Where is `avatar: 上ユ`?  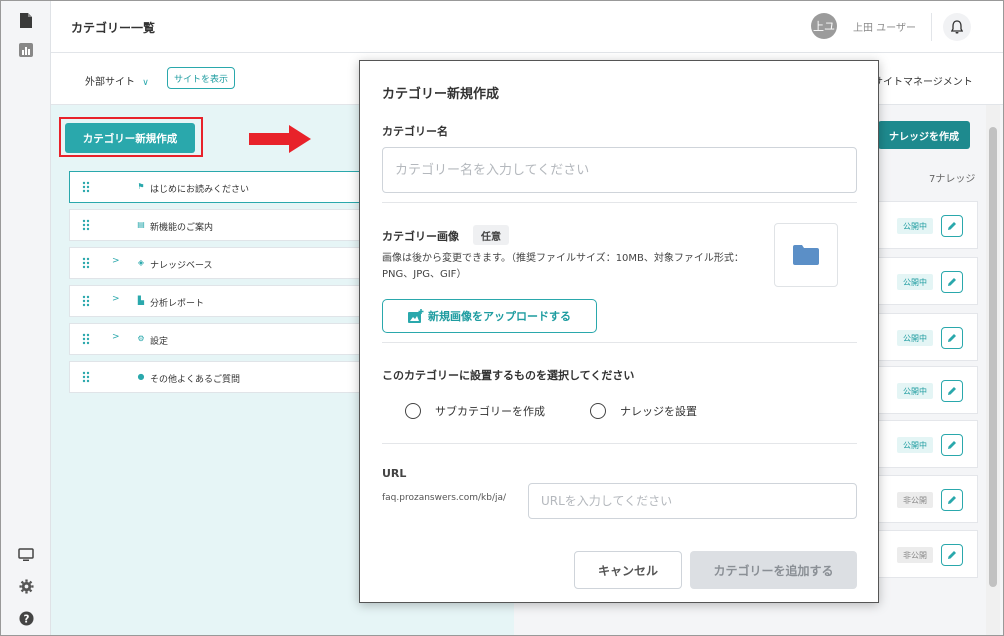
avatar: 上ユ is located at coordinates (824, 26).